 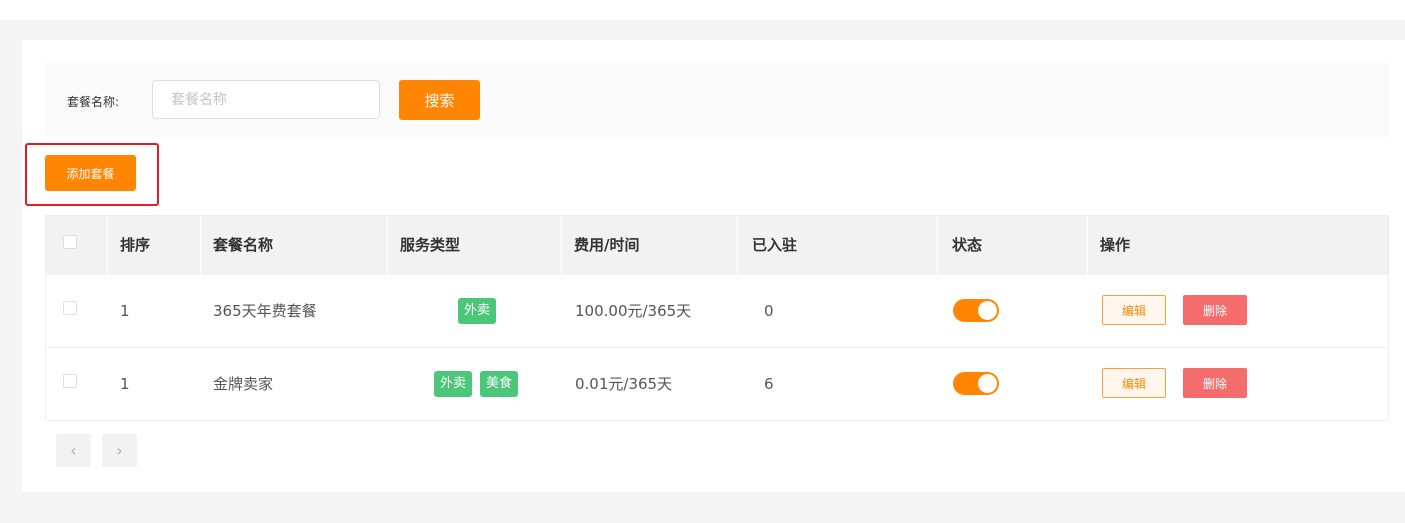 What do you see at coordinates (90, 173) in the screenshot?
I see `add-package-button: 添加套餐` at bounding box center [90, 173].